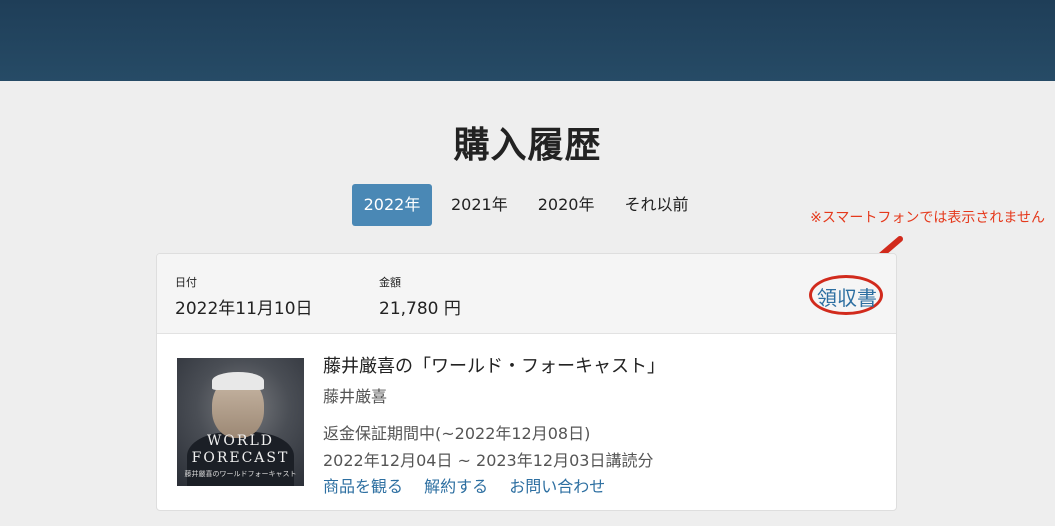  I want to click on receipt-link: 領収書, so click(847, 296).